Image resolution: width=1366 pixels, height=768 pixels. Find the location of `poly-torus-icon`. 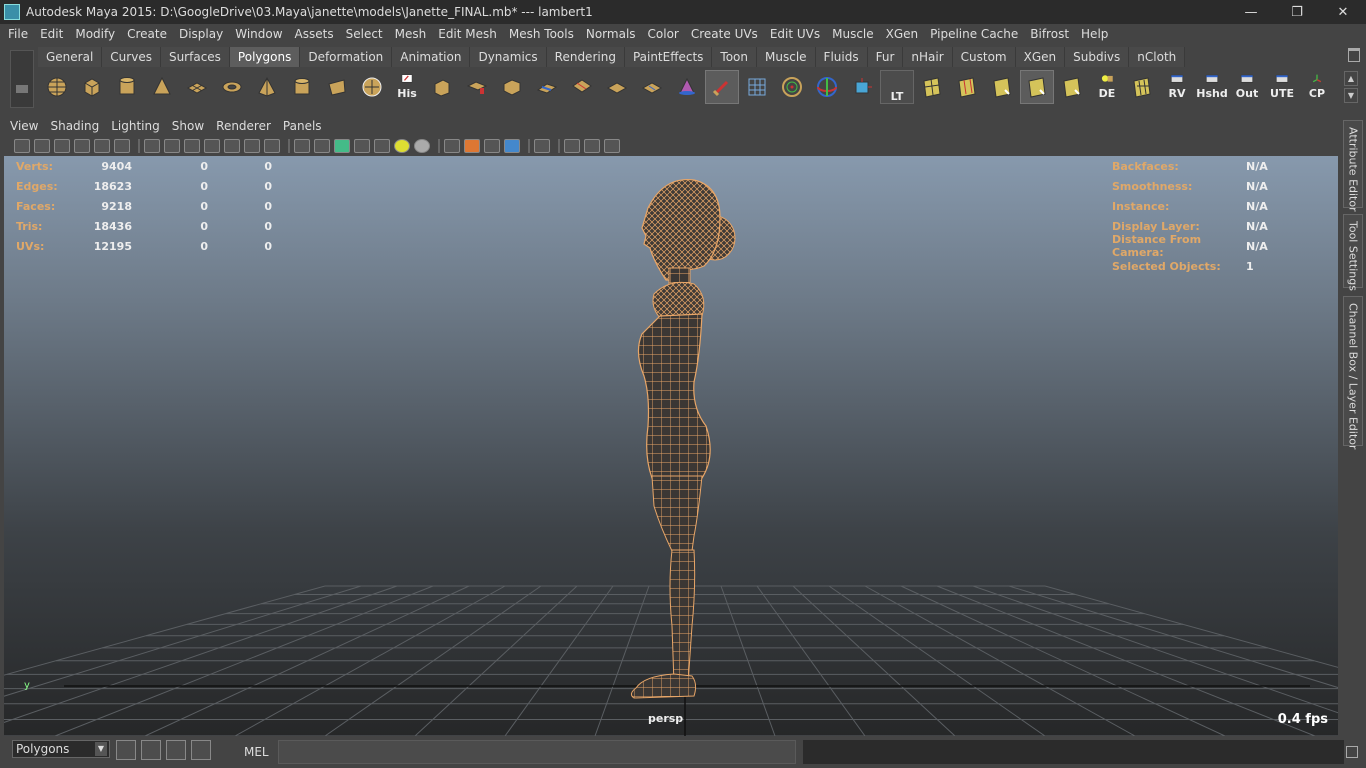

poly-torus-icon is located at coordinates (232, 87).